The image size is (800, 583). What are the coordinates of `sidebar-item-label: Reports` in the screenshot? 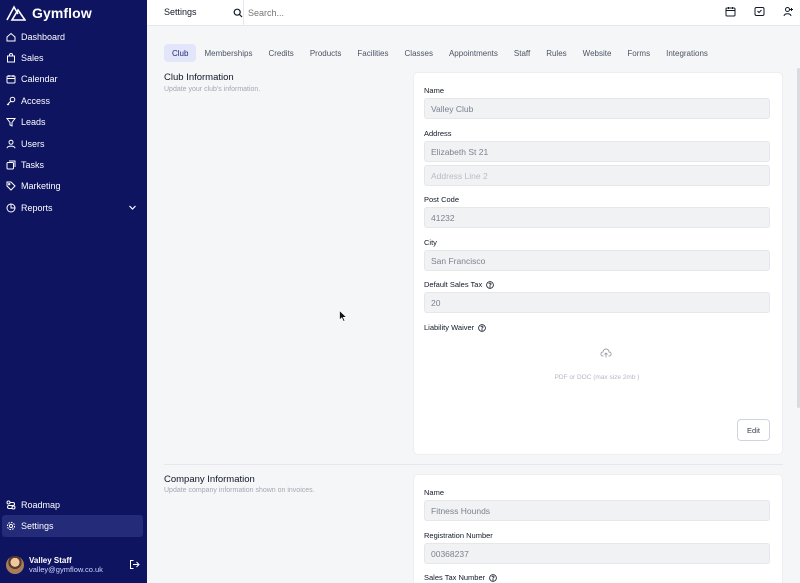 It's located at (37, 207).